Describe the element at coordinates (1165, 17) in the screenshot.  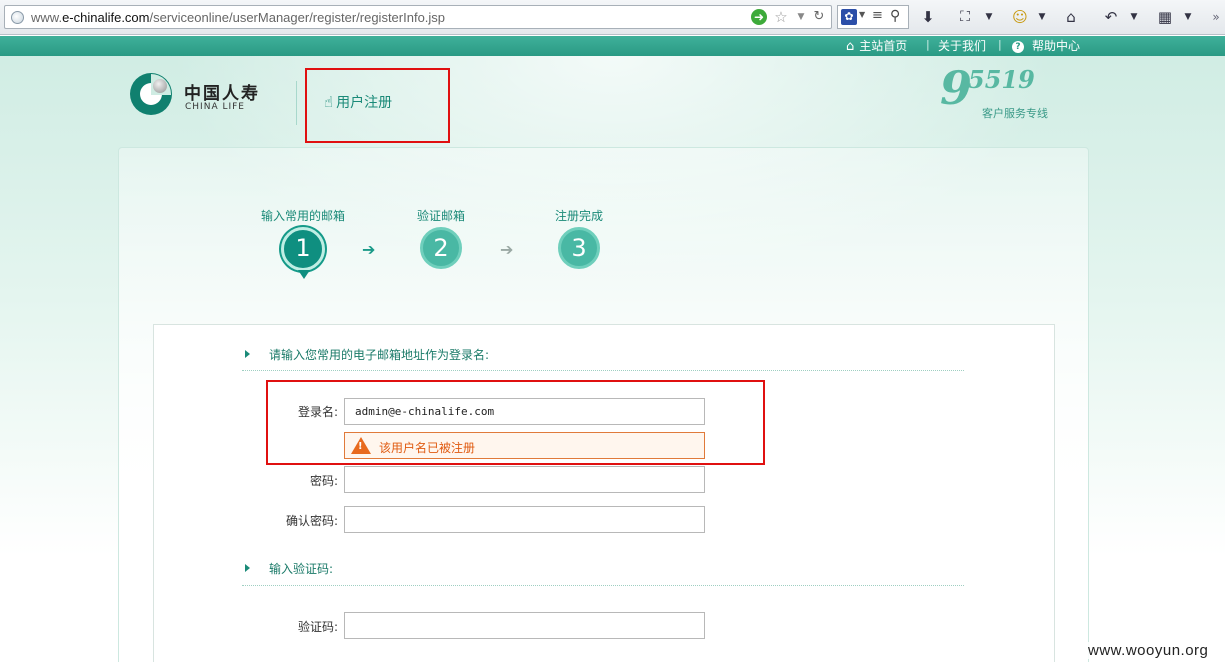
I see `apps-icon: ▦` at that location.